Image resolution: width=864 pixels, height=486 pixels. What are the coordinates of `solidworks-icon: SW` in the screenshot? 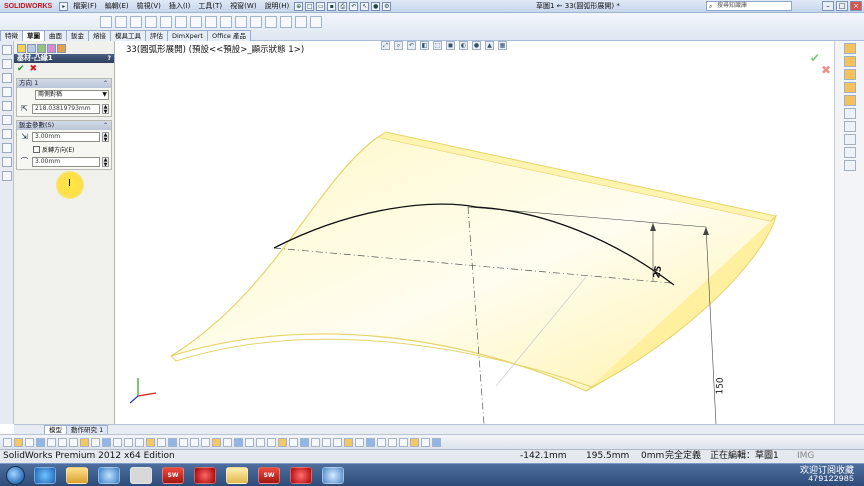 It's located at (269, 475).